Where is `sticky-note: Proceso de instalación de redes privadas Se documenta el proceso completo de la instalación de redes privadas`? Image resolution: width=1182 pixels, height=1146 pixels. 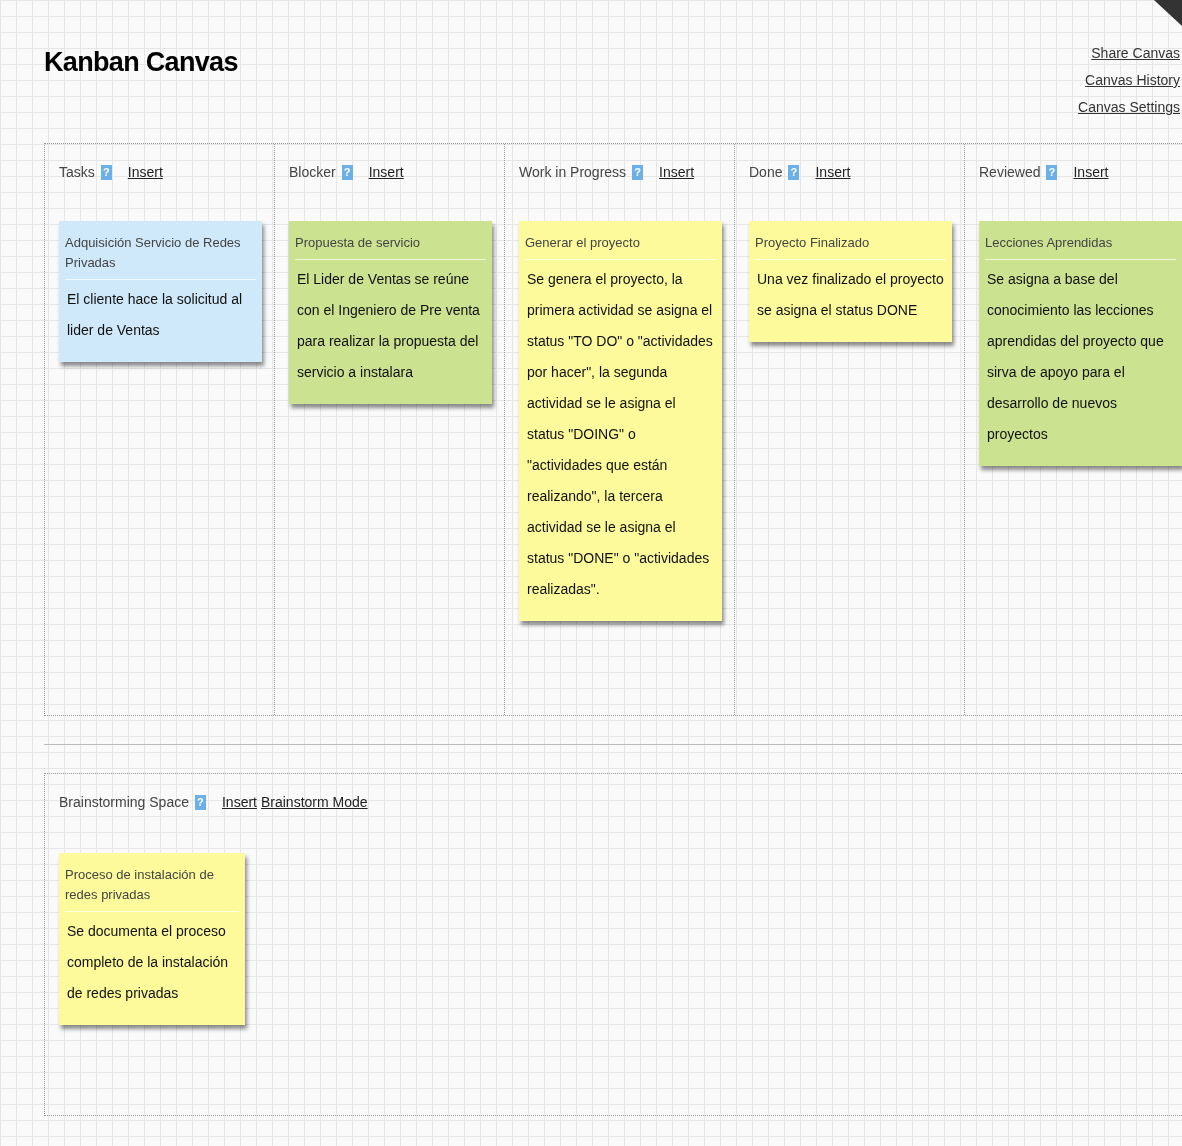
sticky-note: Proceso de instalación de redes privadas Se documenta el proceso completo de la instalación de redes privadas is located at coordinates (152, 939).